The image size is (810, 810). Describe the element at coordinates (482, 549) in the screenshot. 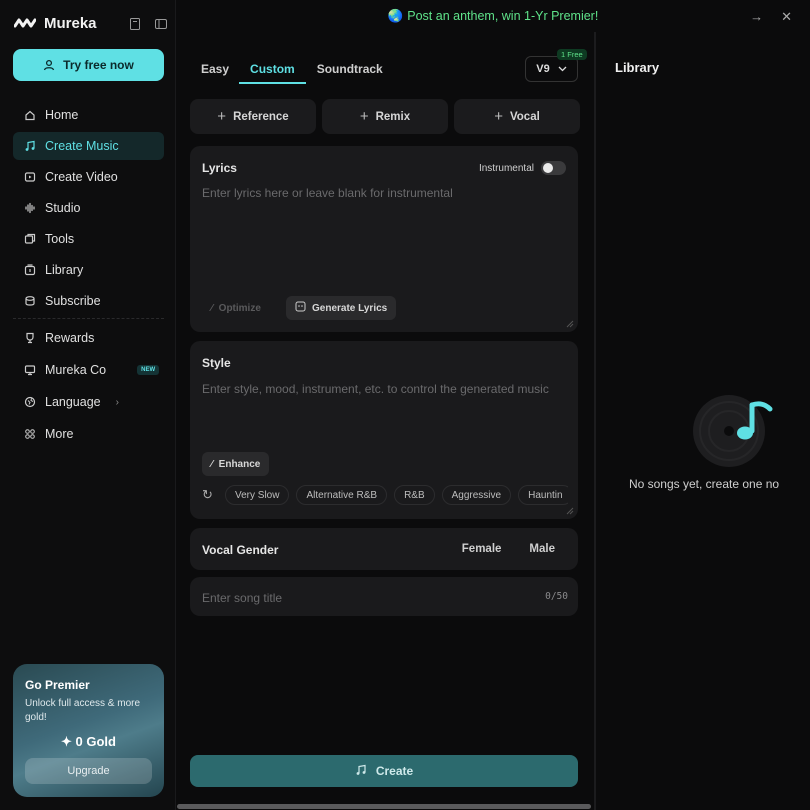

I see `gender-female-option: Female` at that location.